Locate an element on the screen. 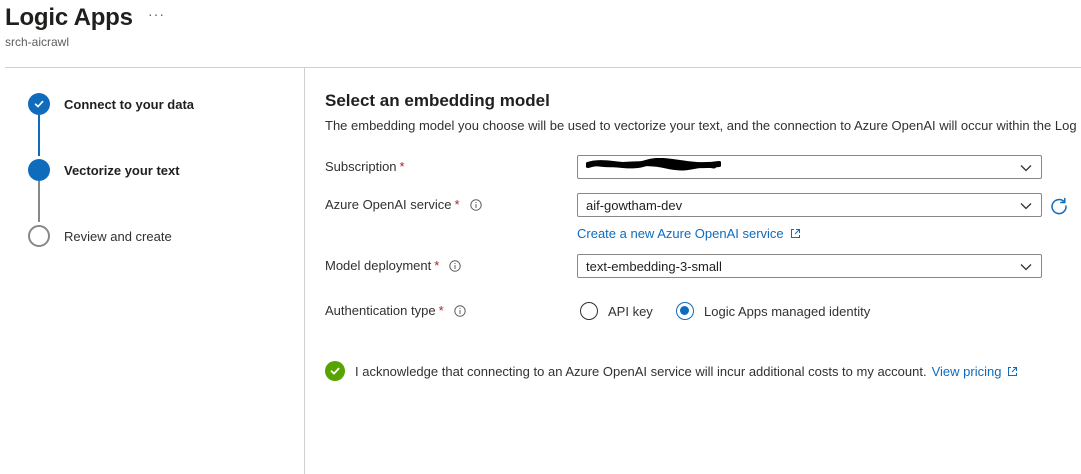  step-review-create: Review and create is located at coordinates (100, 236).